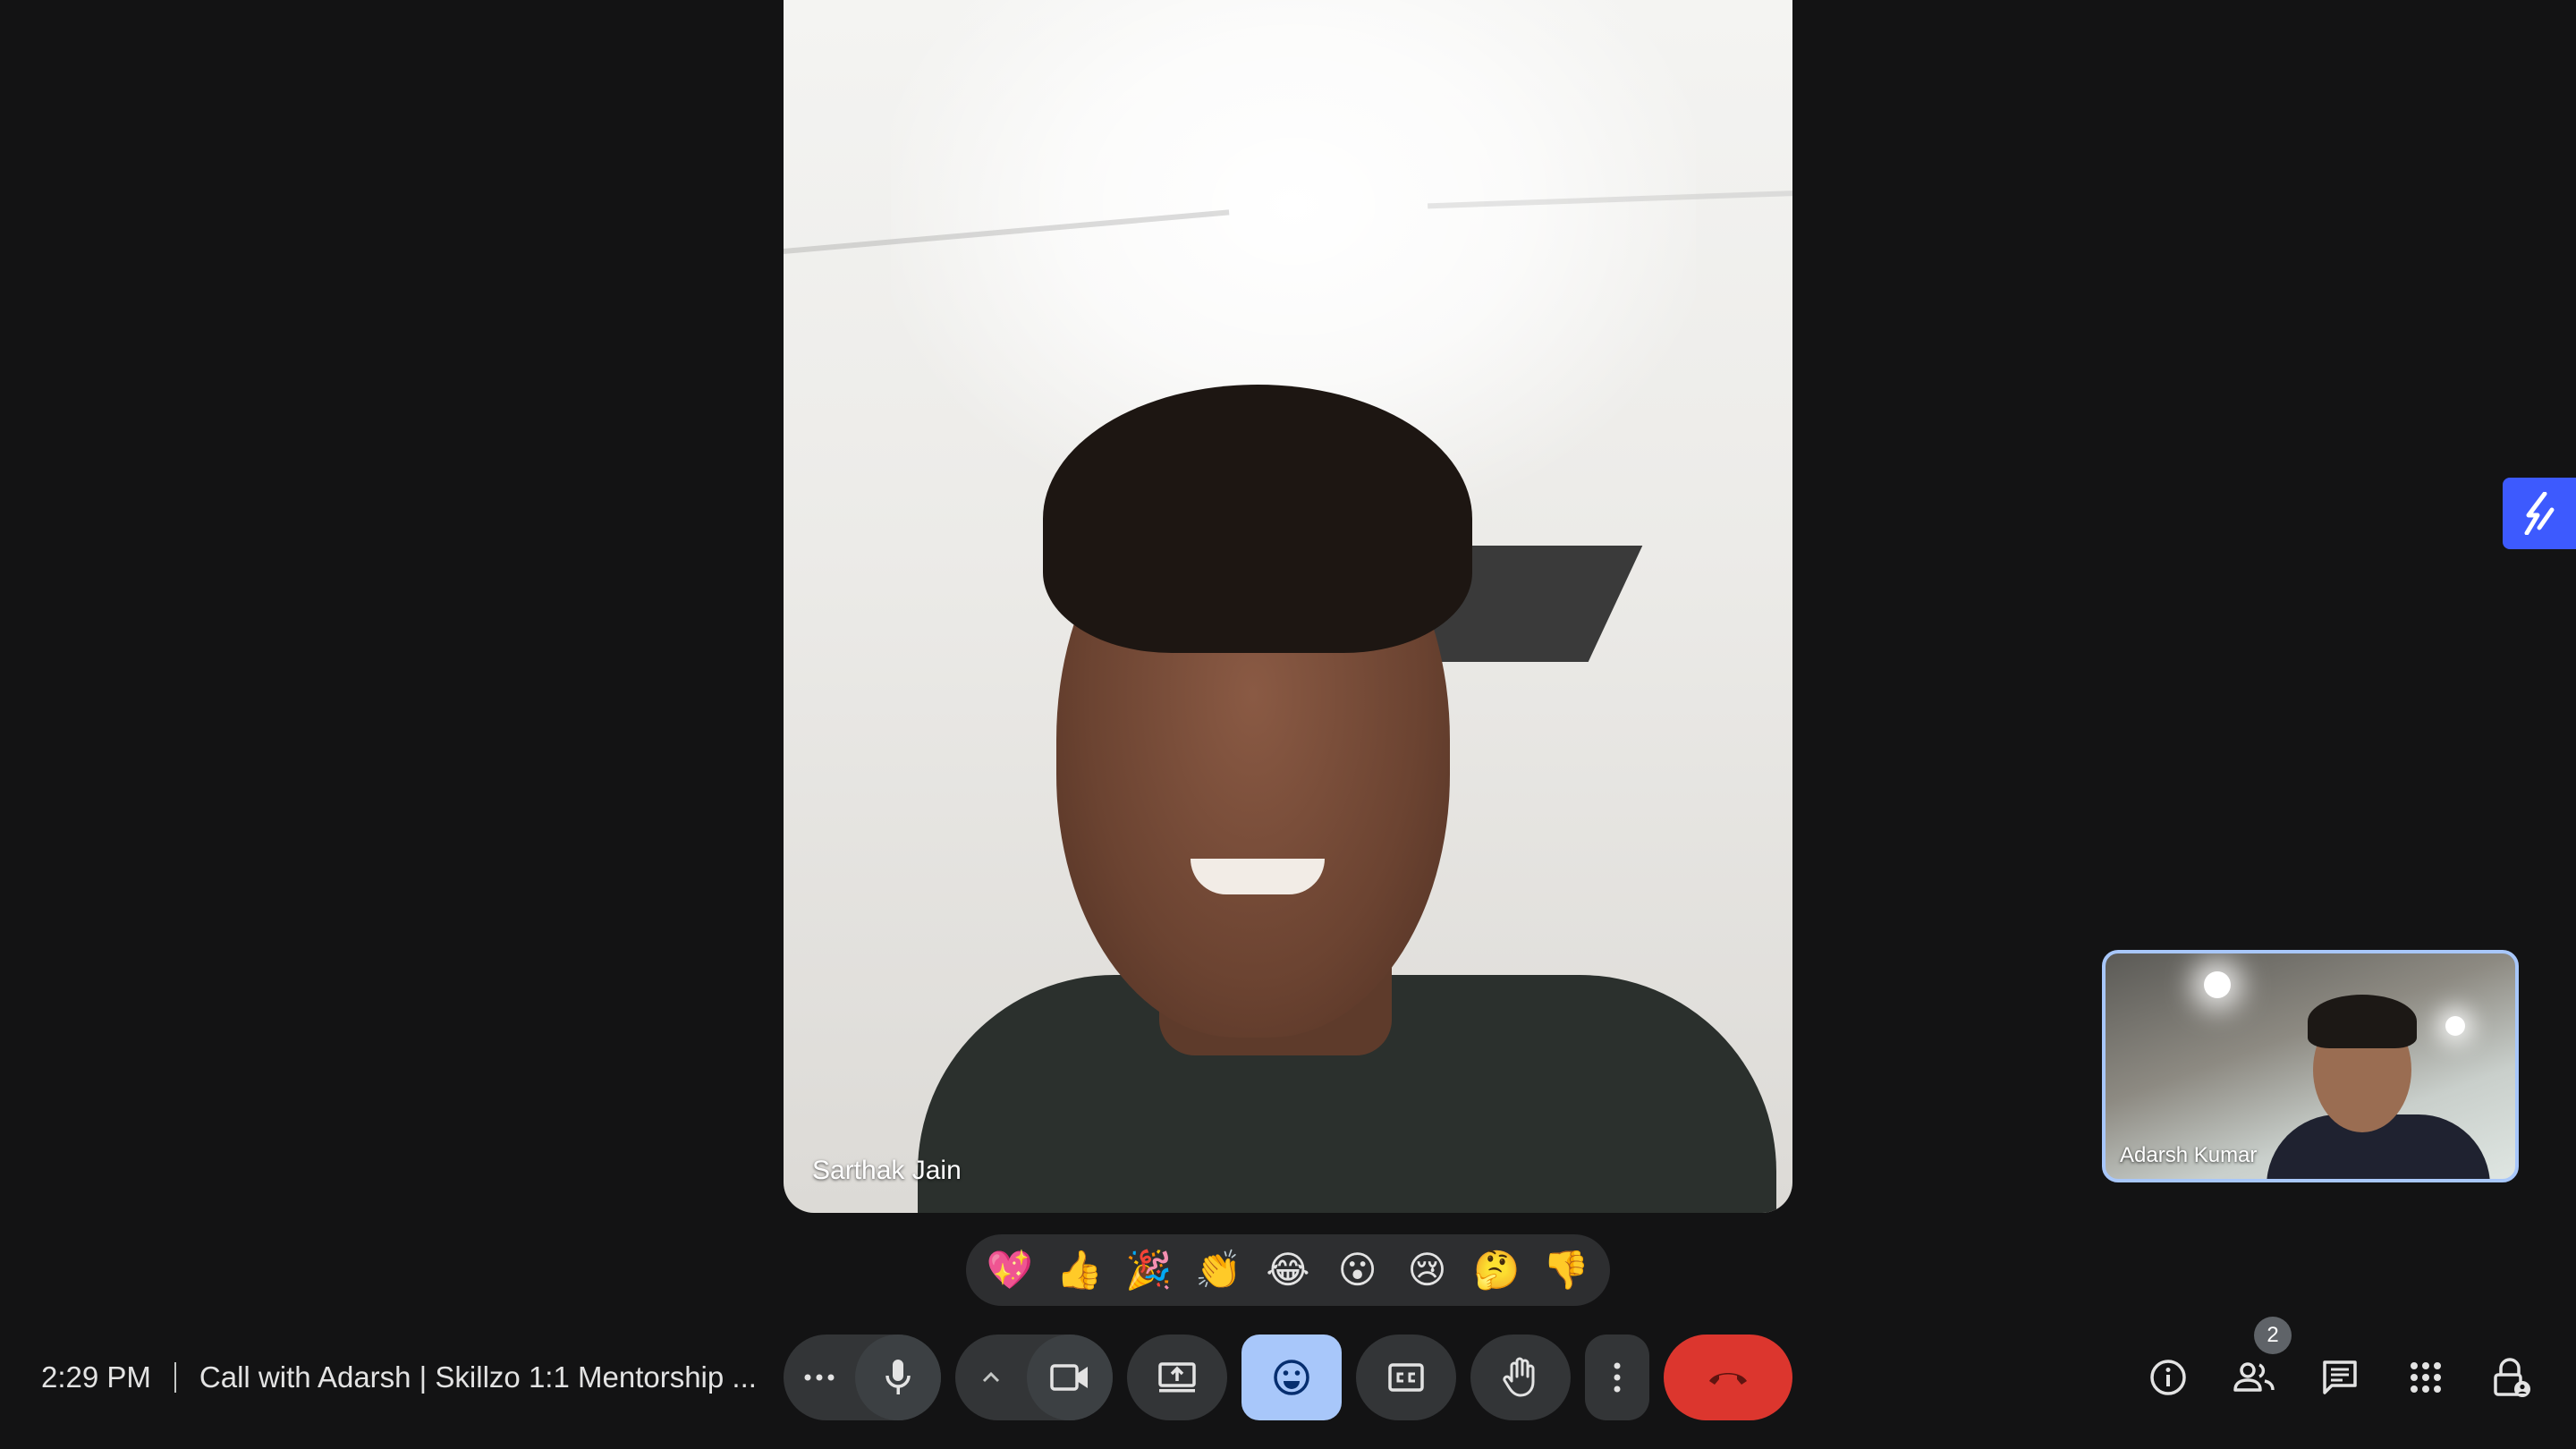  I want to click on more-vert-icon, so click(1617, 1377).